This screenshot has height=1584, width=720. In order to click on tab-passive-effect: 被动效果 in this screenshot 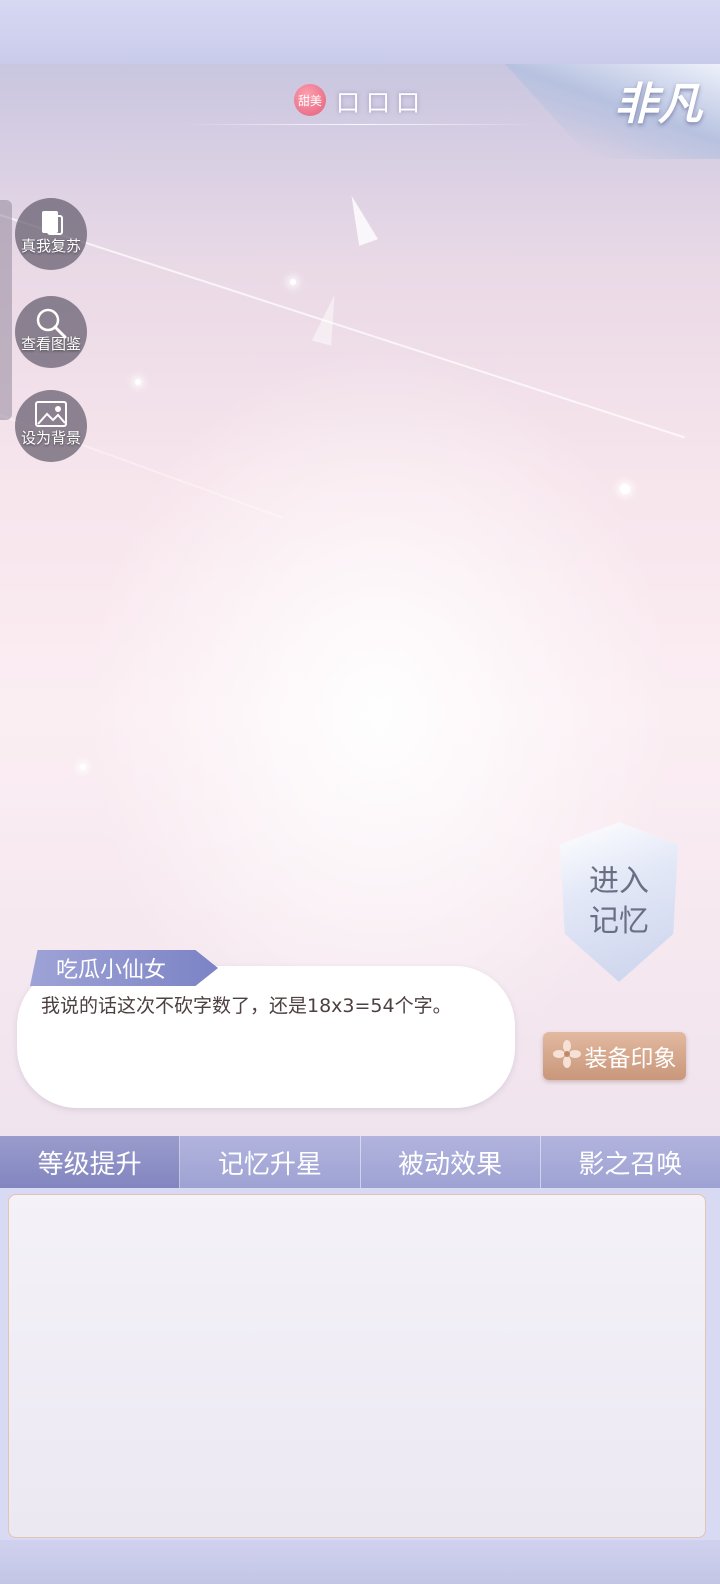, I will do `click(451, 1162)`.